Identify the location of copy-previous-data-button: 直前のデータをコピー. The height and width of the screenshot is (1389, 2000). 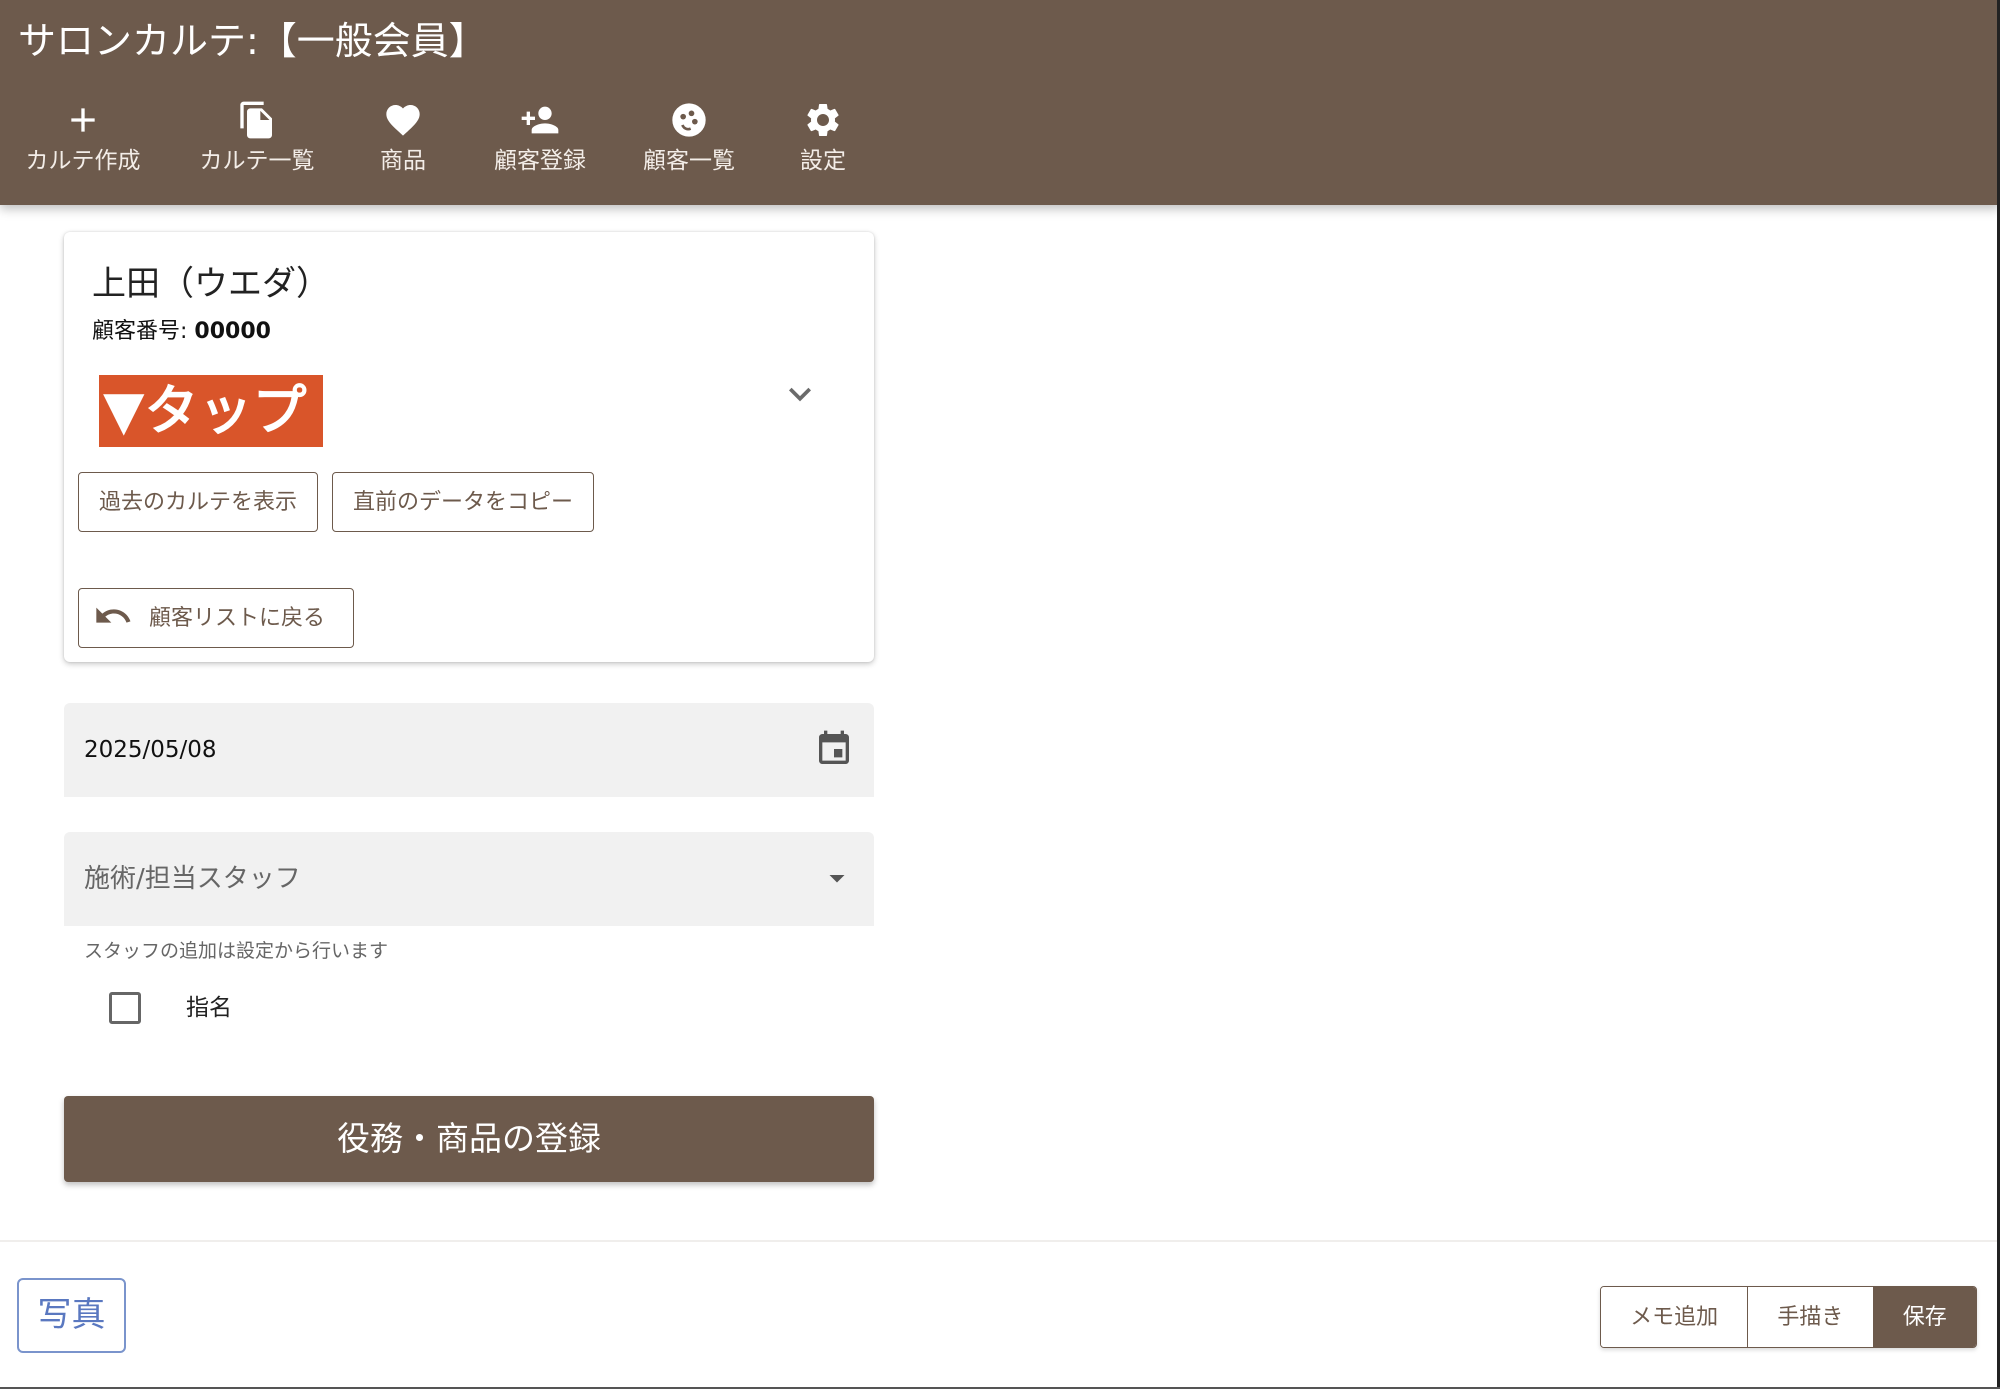
(463, 502).